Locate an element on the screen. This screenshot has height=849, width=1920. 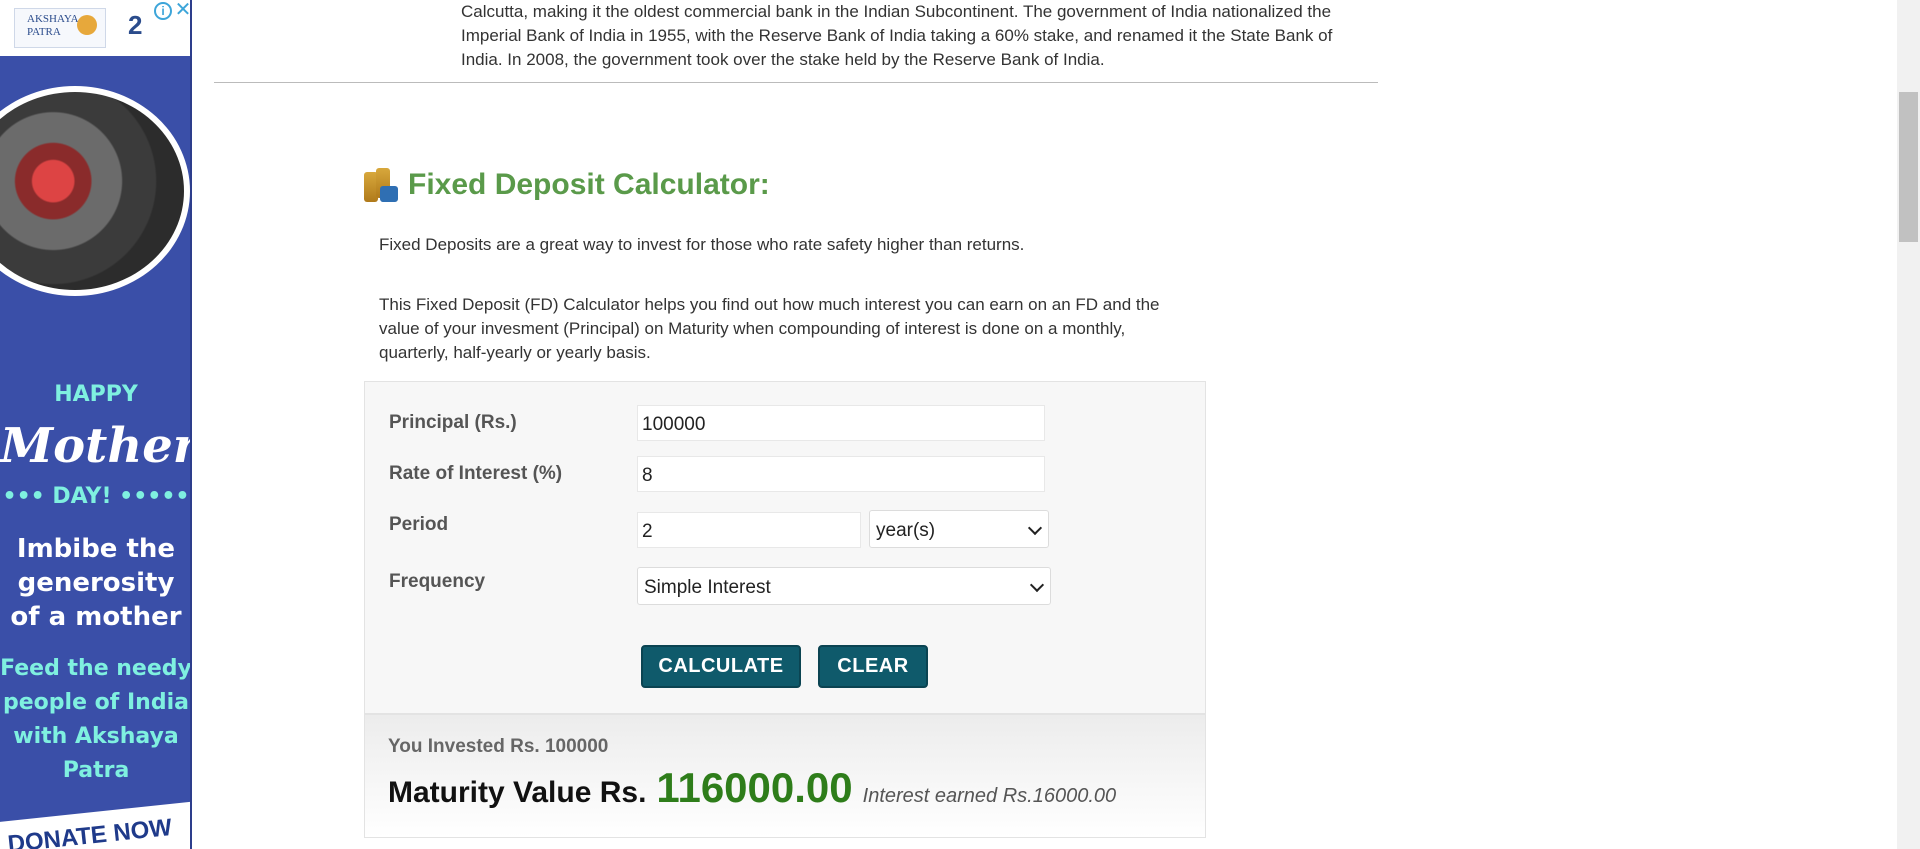
invested-amount: You Invested Rs. 100000 is located at coordinates (498, 746).